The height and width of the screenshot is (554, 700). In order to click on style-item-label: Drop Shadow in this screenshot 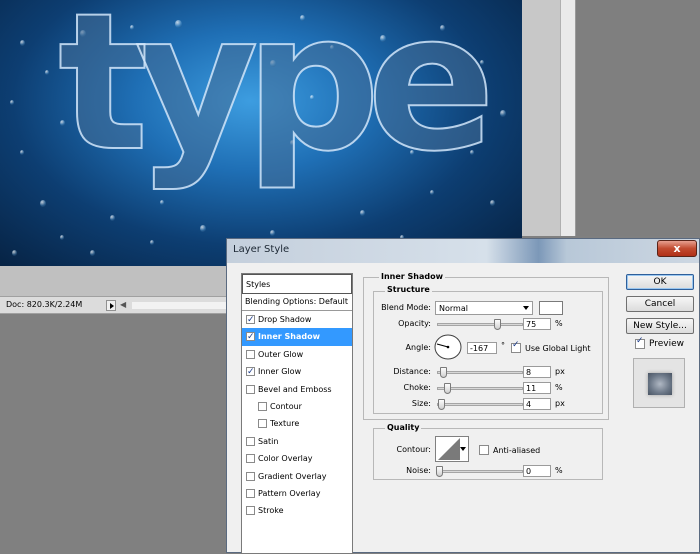, I will do `click(285, 319)`.